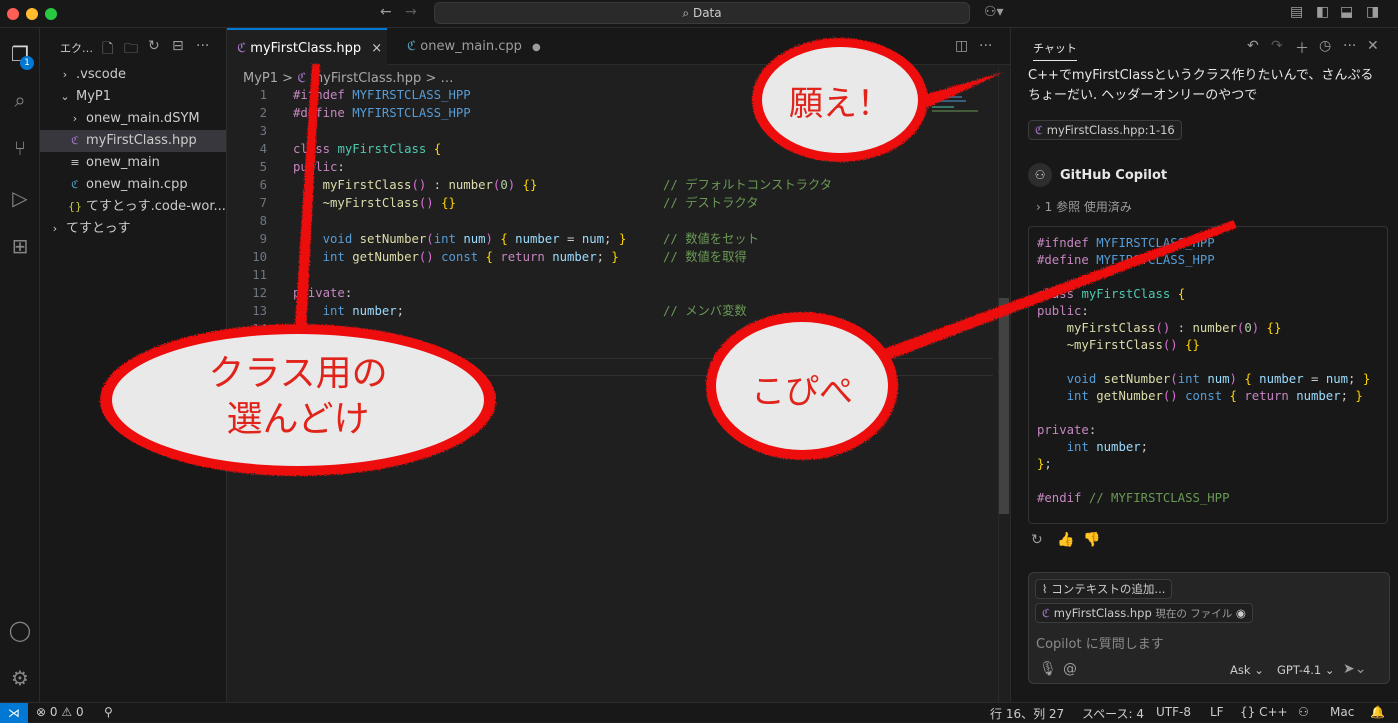  What do you see at coordinates (802, 392) in the screenshot?
I see `bubble-copy-text: こぴぺ` at bounding box center [802, 392].